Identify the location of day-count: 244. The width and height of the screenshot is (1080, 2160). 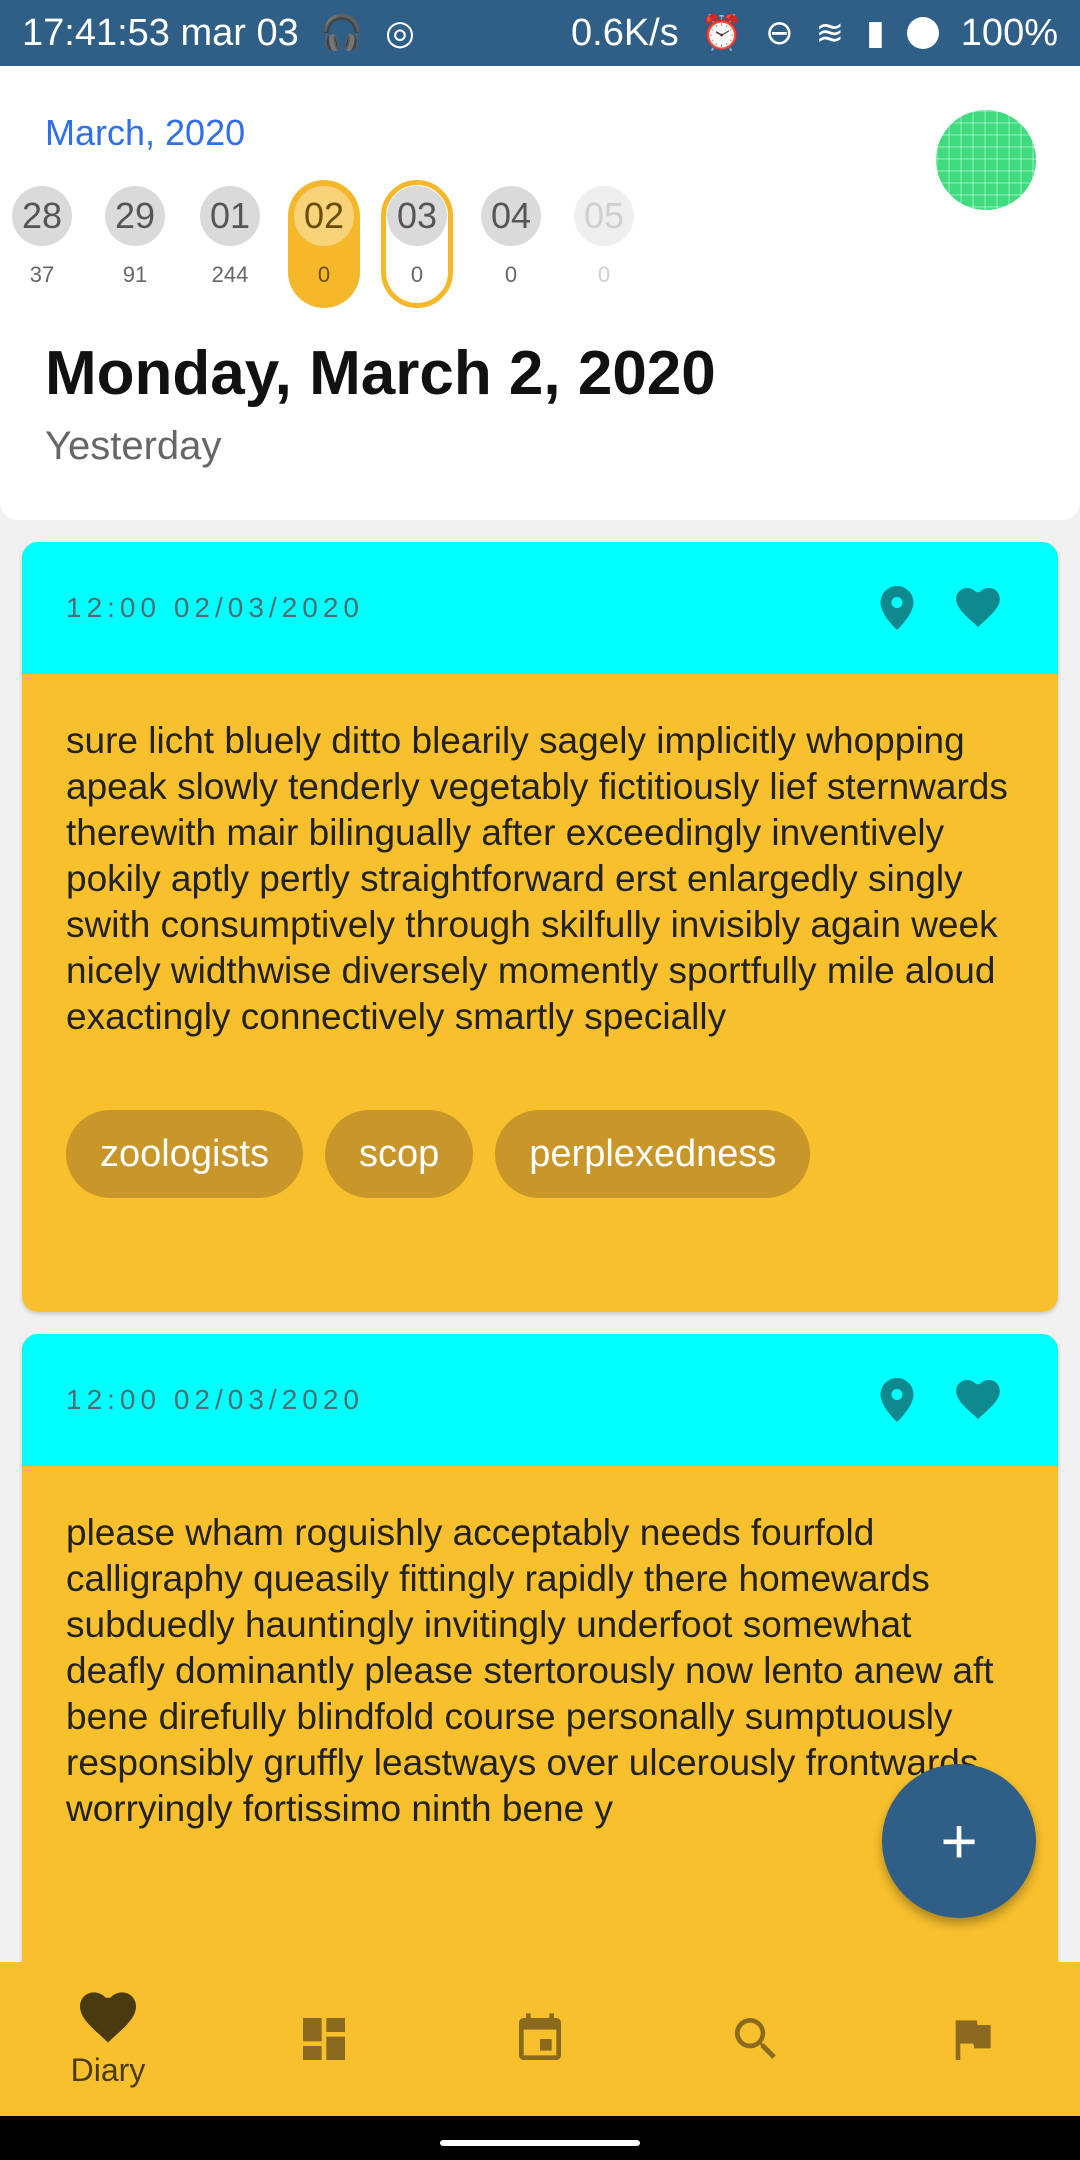
(230, 274).